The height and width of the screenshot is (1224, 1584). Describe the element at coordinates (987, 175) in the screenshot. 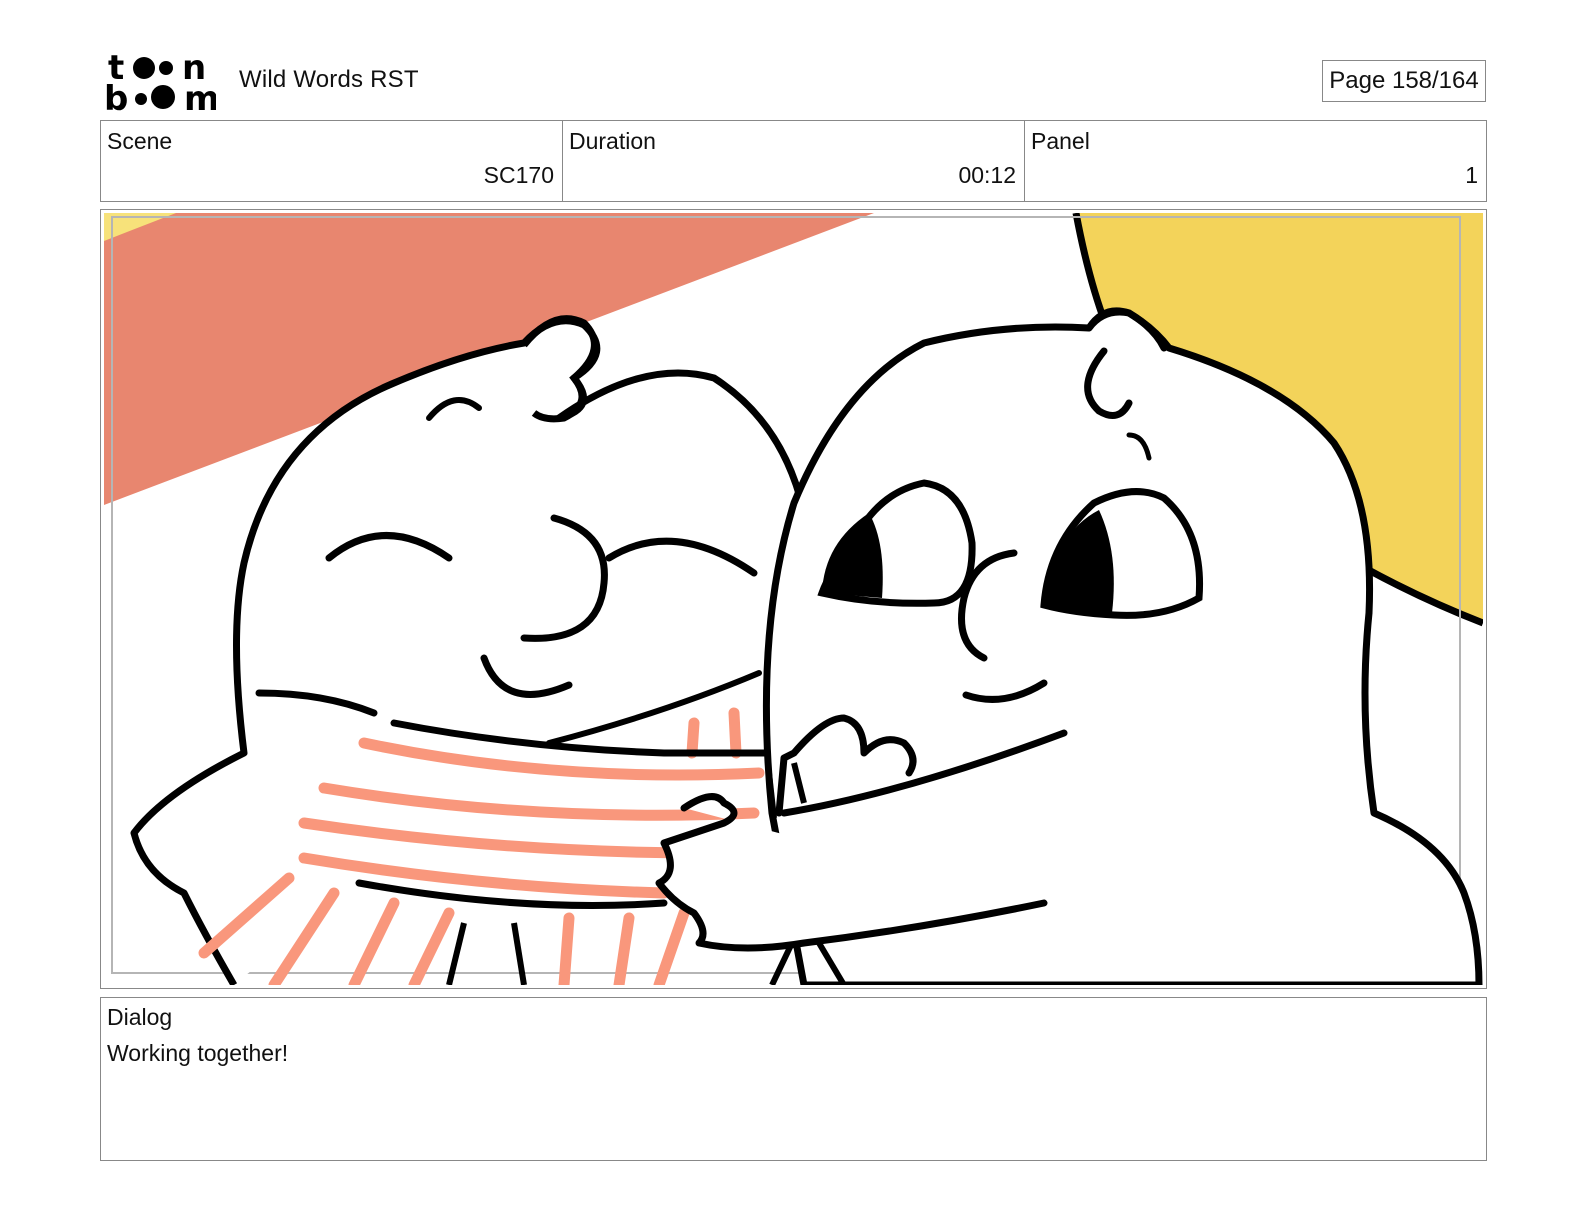

I see `duration-value: 00:12` at that location.